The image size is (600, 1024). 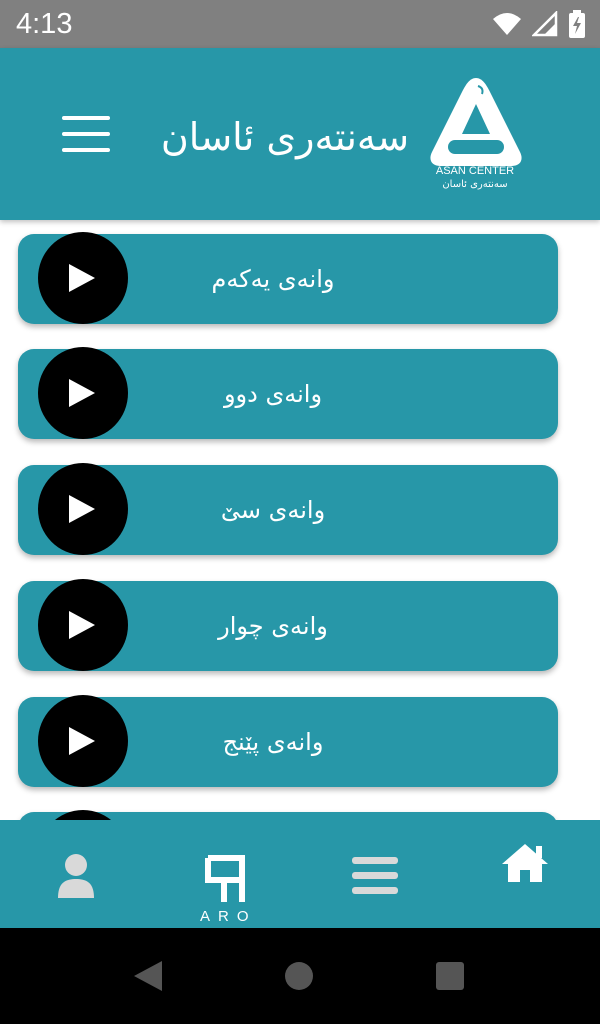 I want to click on signal-icon, so click(x=545, y=24).